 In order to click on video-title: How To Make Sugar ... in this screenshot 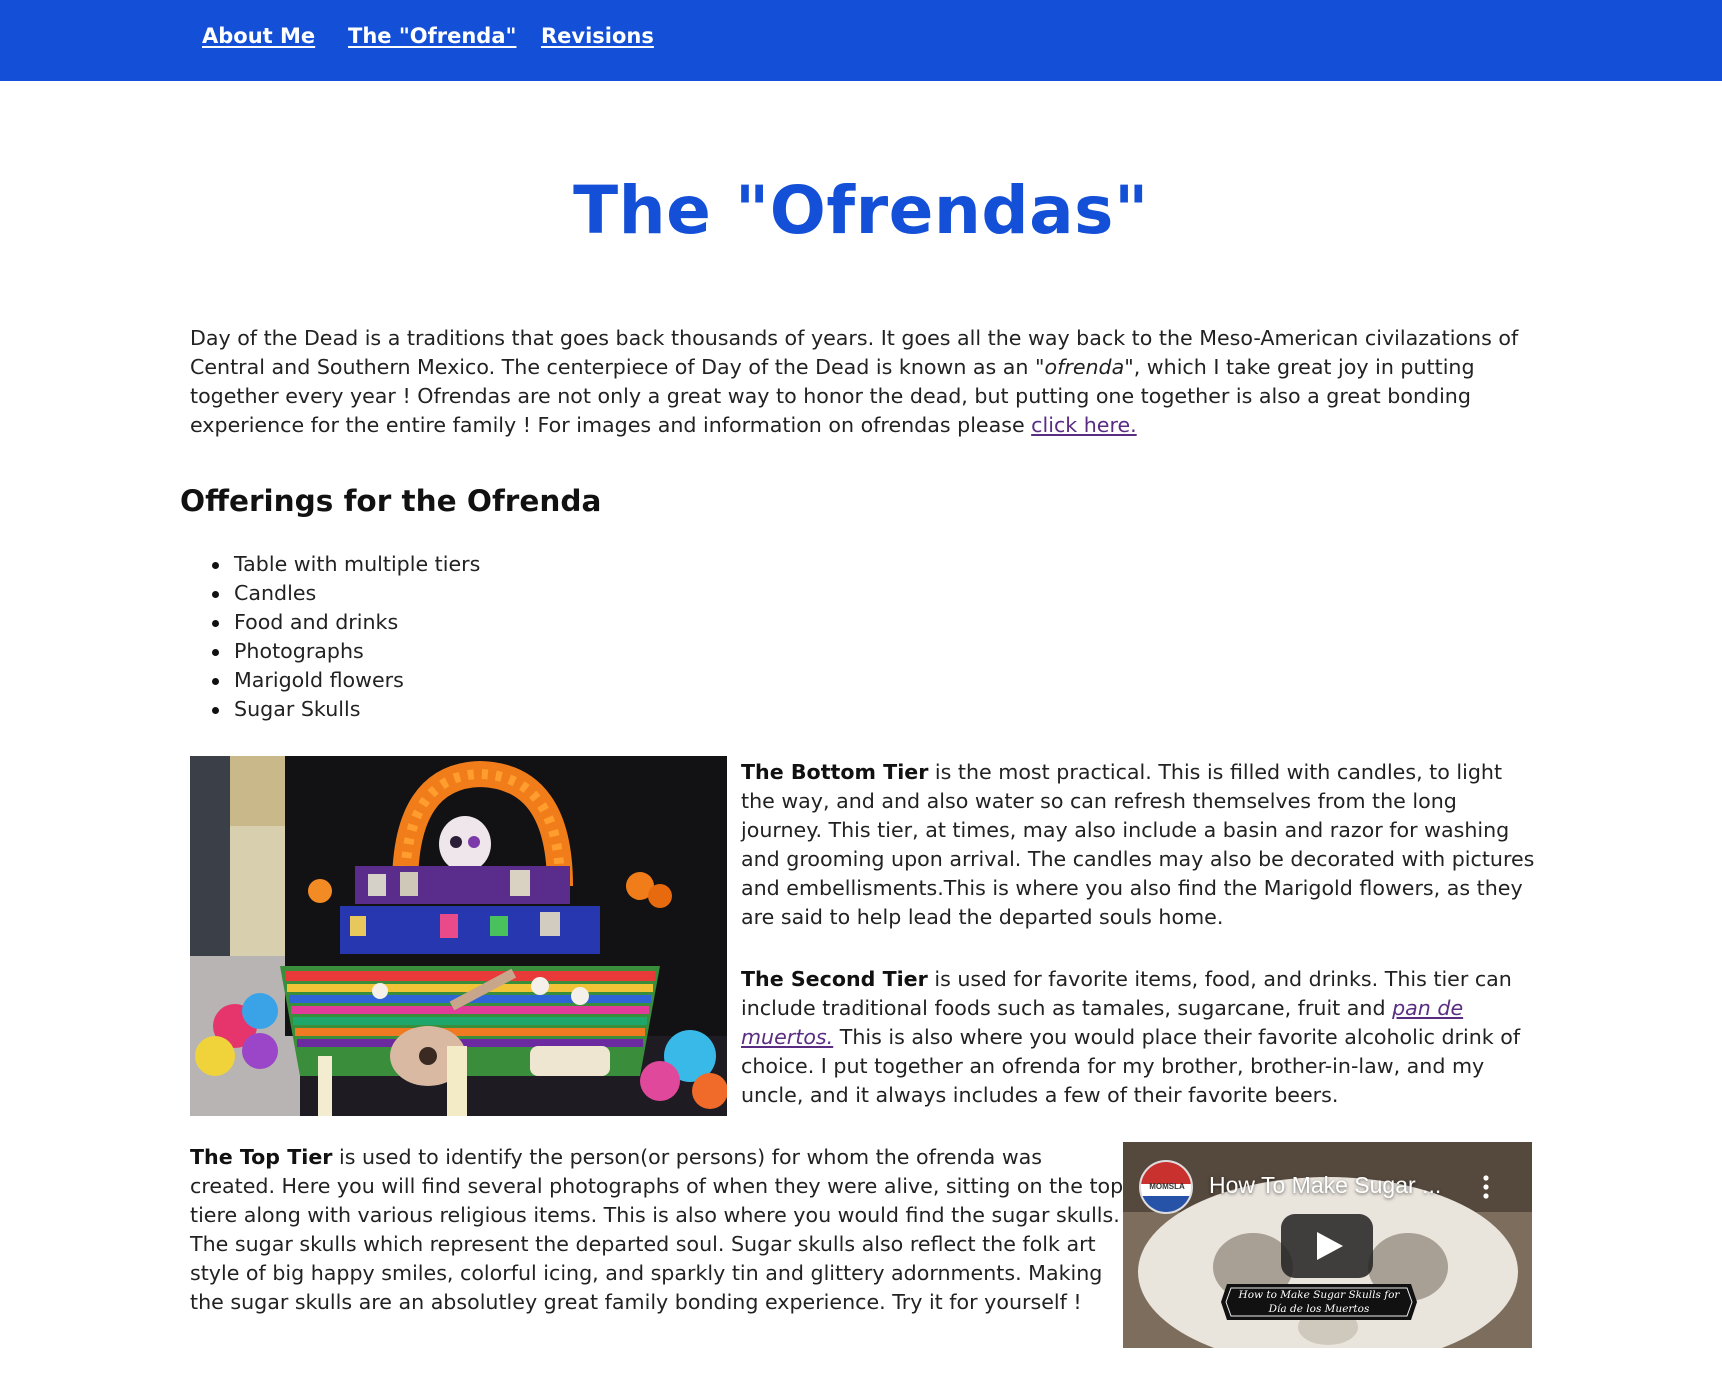, I will do `click(1325, 1185)`.